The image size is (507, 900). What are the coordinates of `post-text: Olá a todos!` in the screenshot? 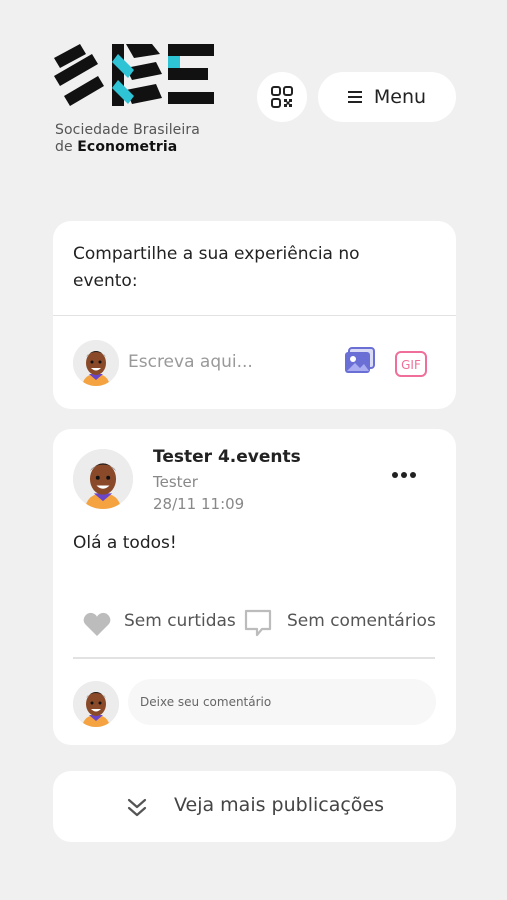 It's located at (125, 543).